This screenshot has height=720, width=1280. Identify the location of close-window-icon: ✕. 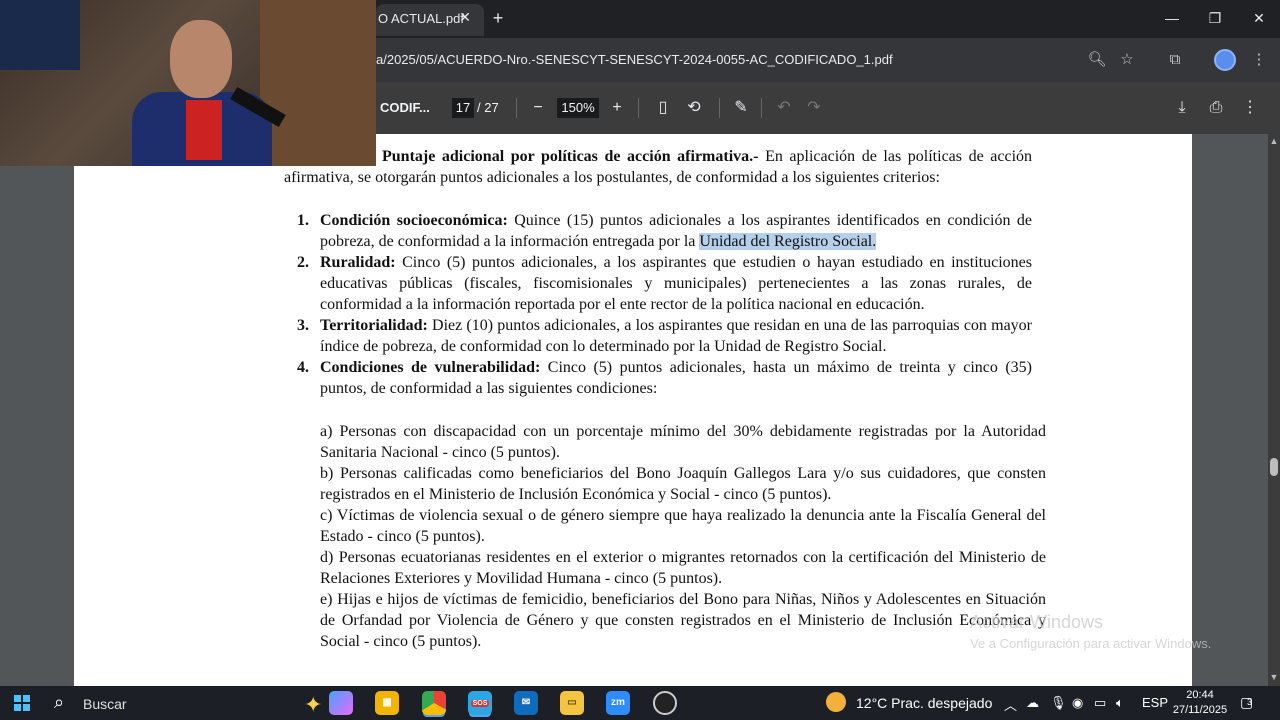
(1259, 18).